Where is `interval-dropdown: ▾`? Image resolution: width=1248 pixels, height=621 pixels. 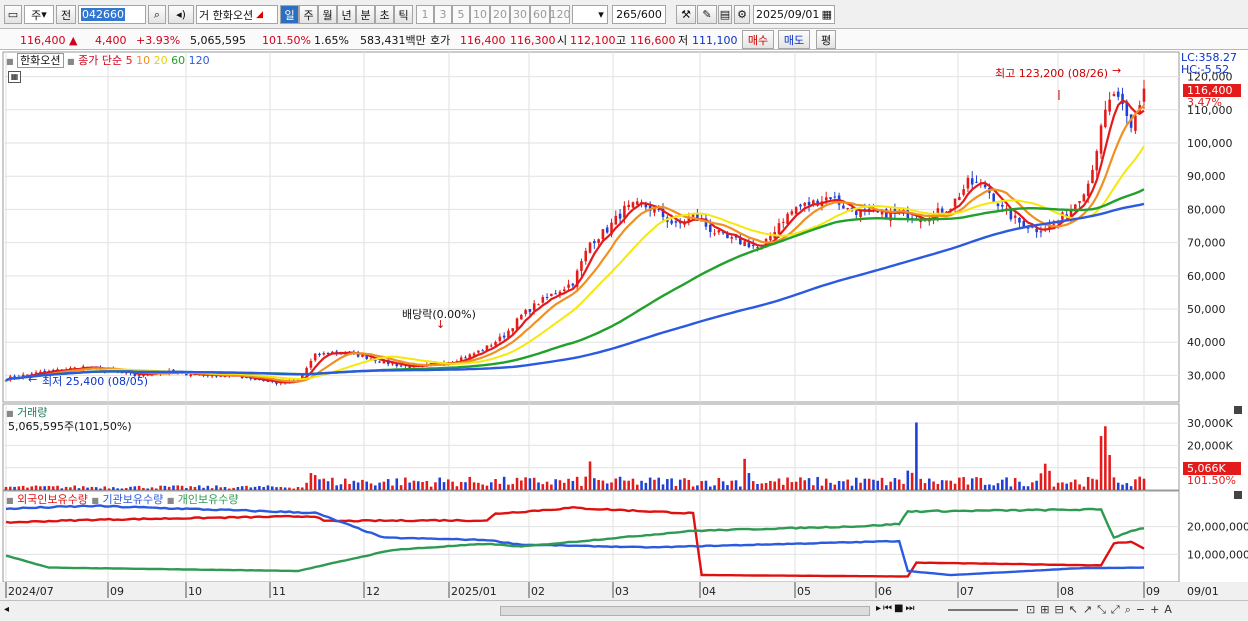
interval-dropdown: ▾ is located at coordinates (590, 14).